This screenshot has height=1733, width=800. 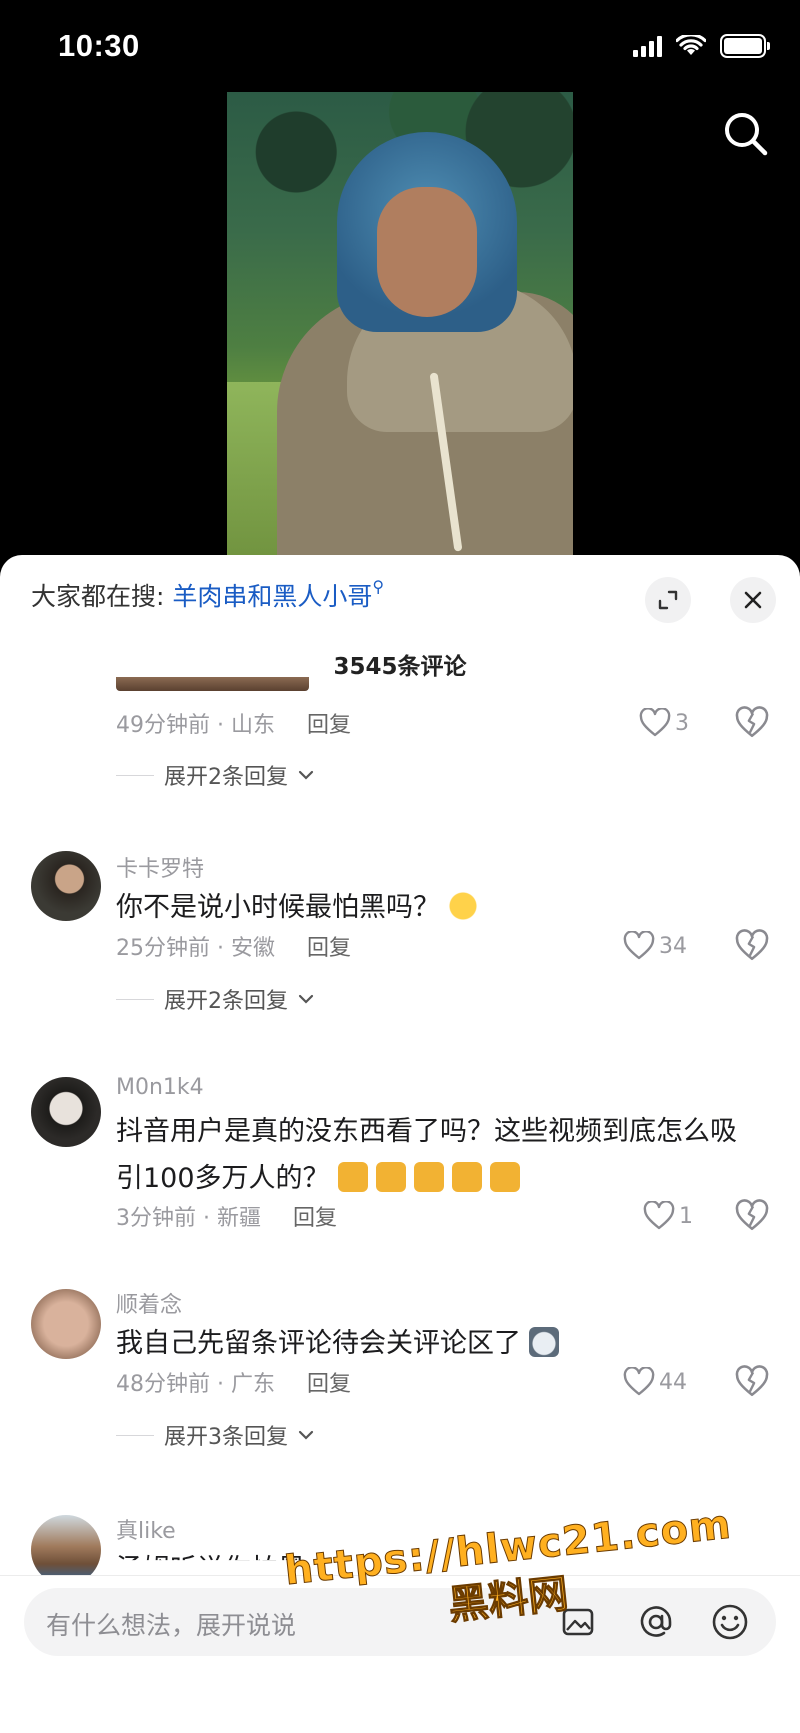 What do you see at coordinates (426, 1155) in the screenshot?
I see `comment-text: 抖音用户是真的没东西看了吗？这些视频到底怎么吸 引100多万人的？` at bounding box center [426, 1155].